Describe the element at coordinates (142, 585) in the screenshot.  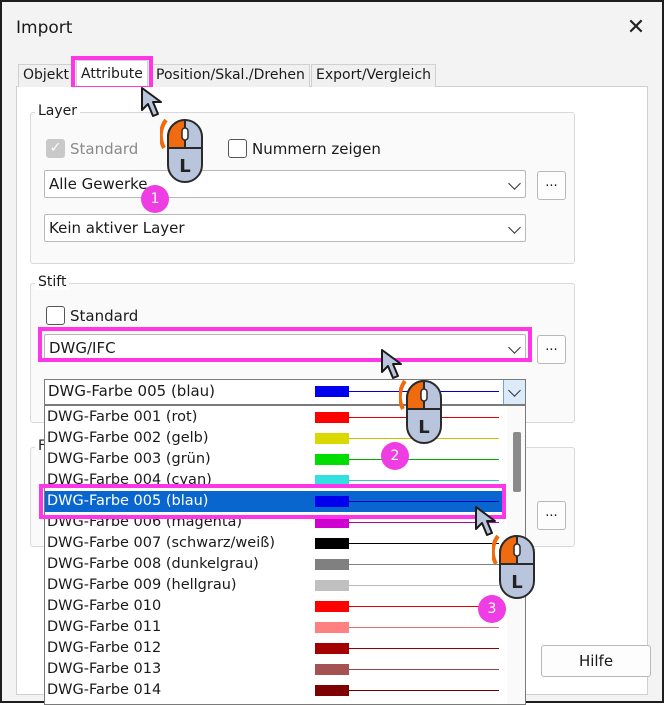
I see `color-list-item-label: DWG-Farbe 009 (hellgrau)` at that location.